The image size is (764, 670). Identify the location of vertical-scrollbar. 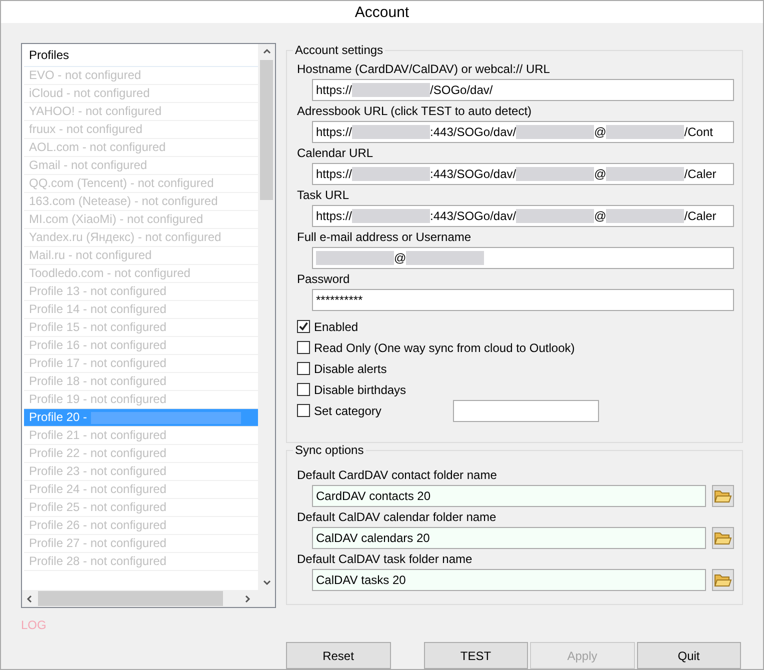
(266, 317).